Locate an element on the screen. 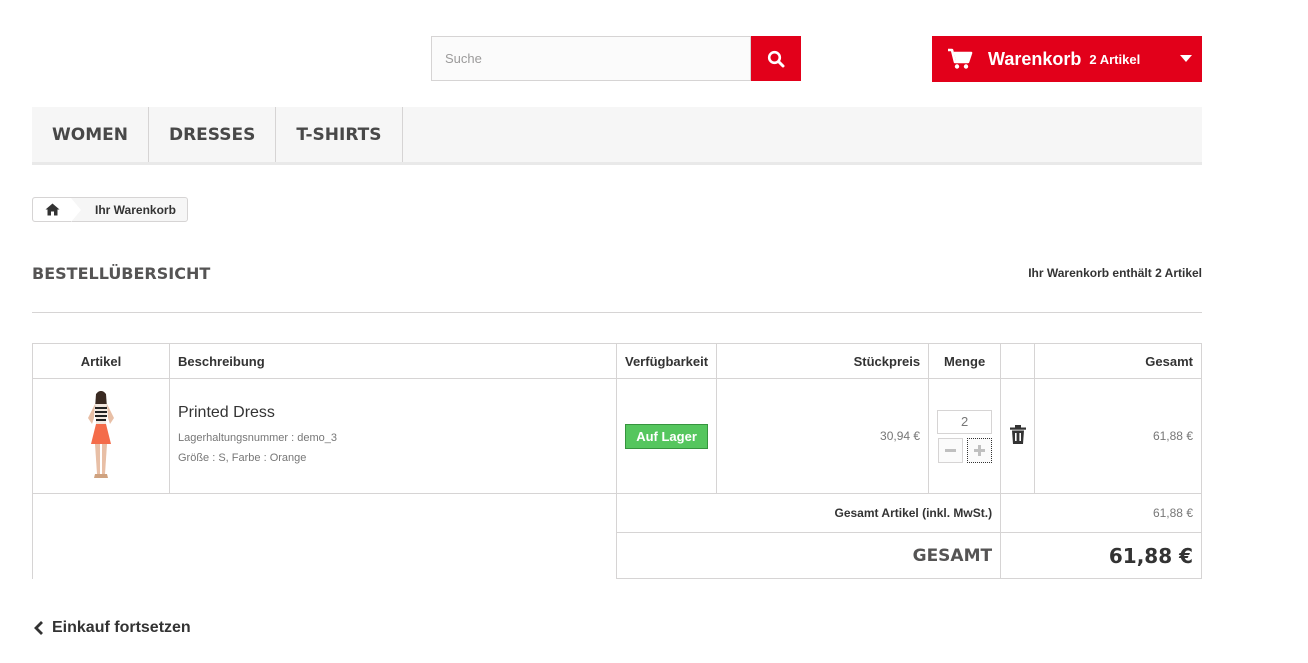  line-total: 61,88 € is located at coordinates (1172, 436).